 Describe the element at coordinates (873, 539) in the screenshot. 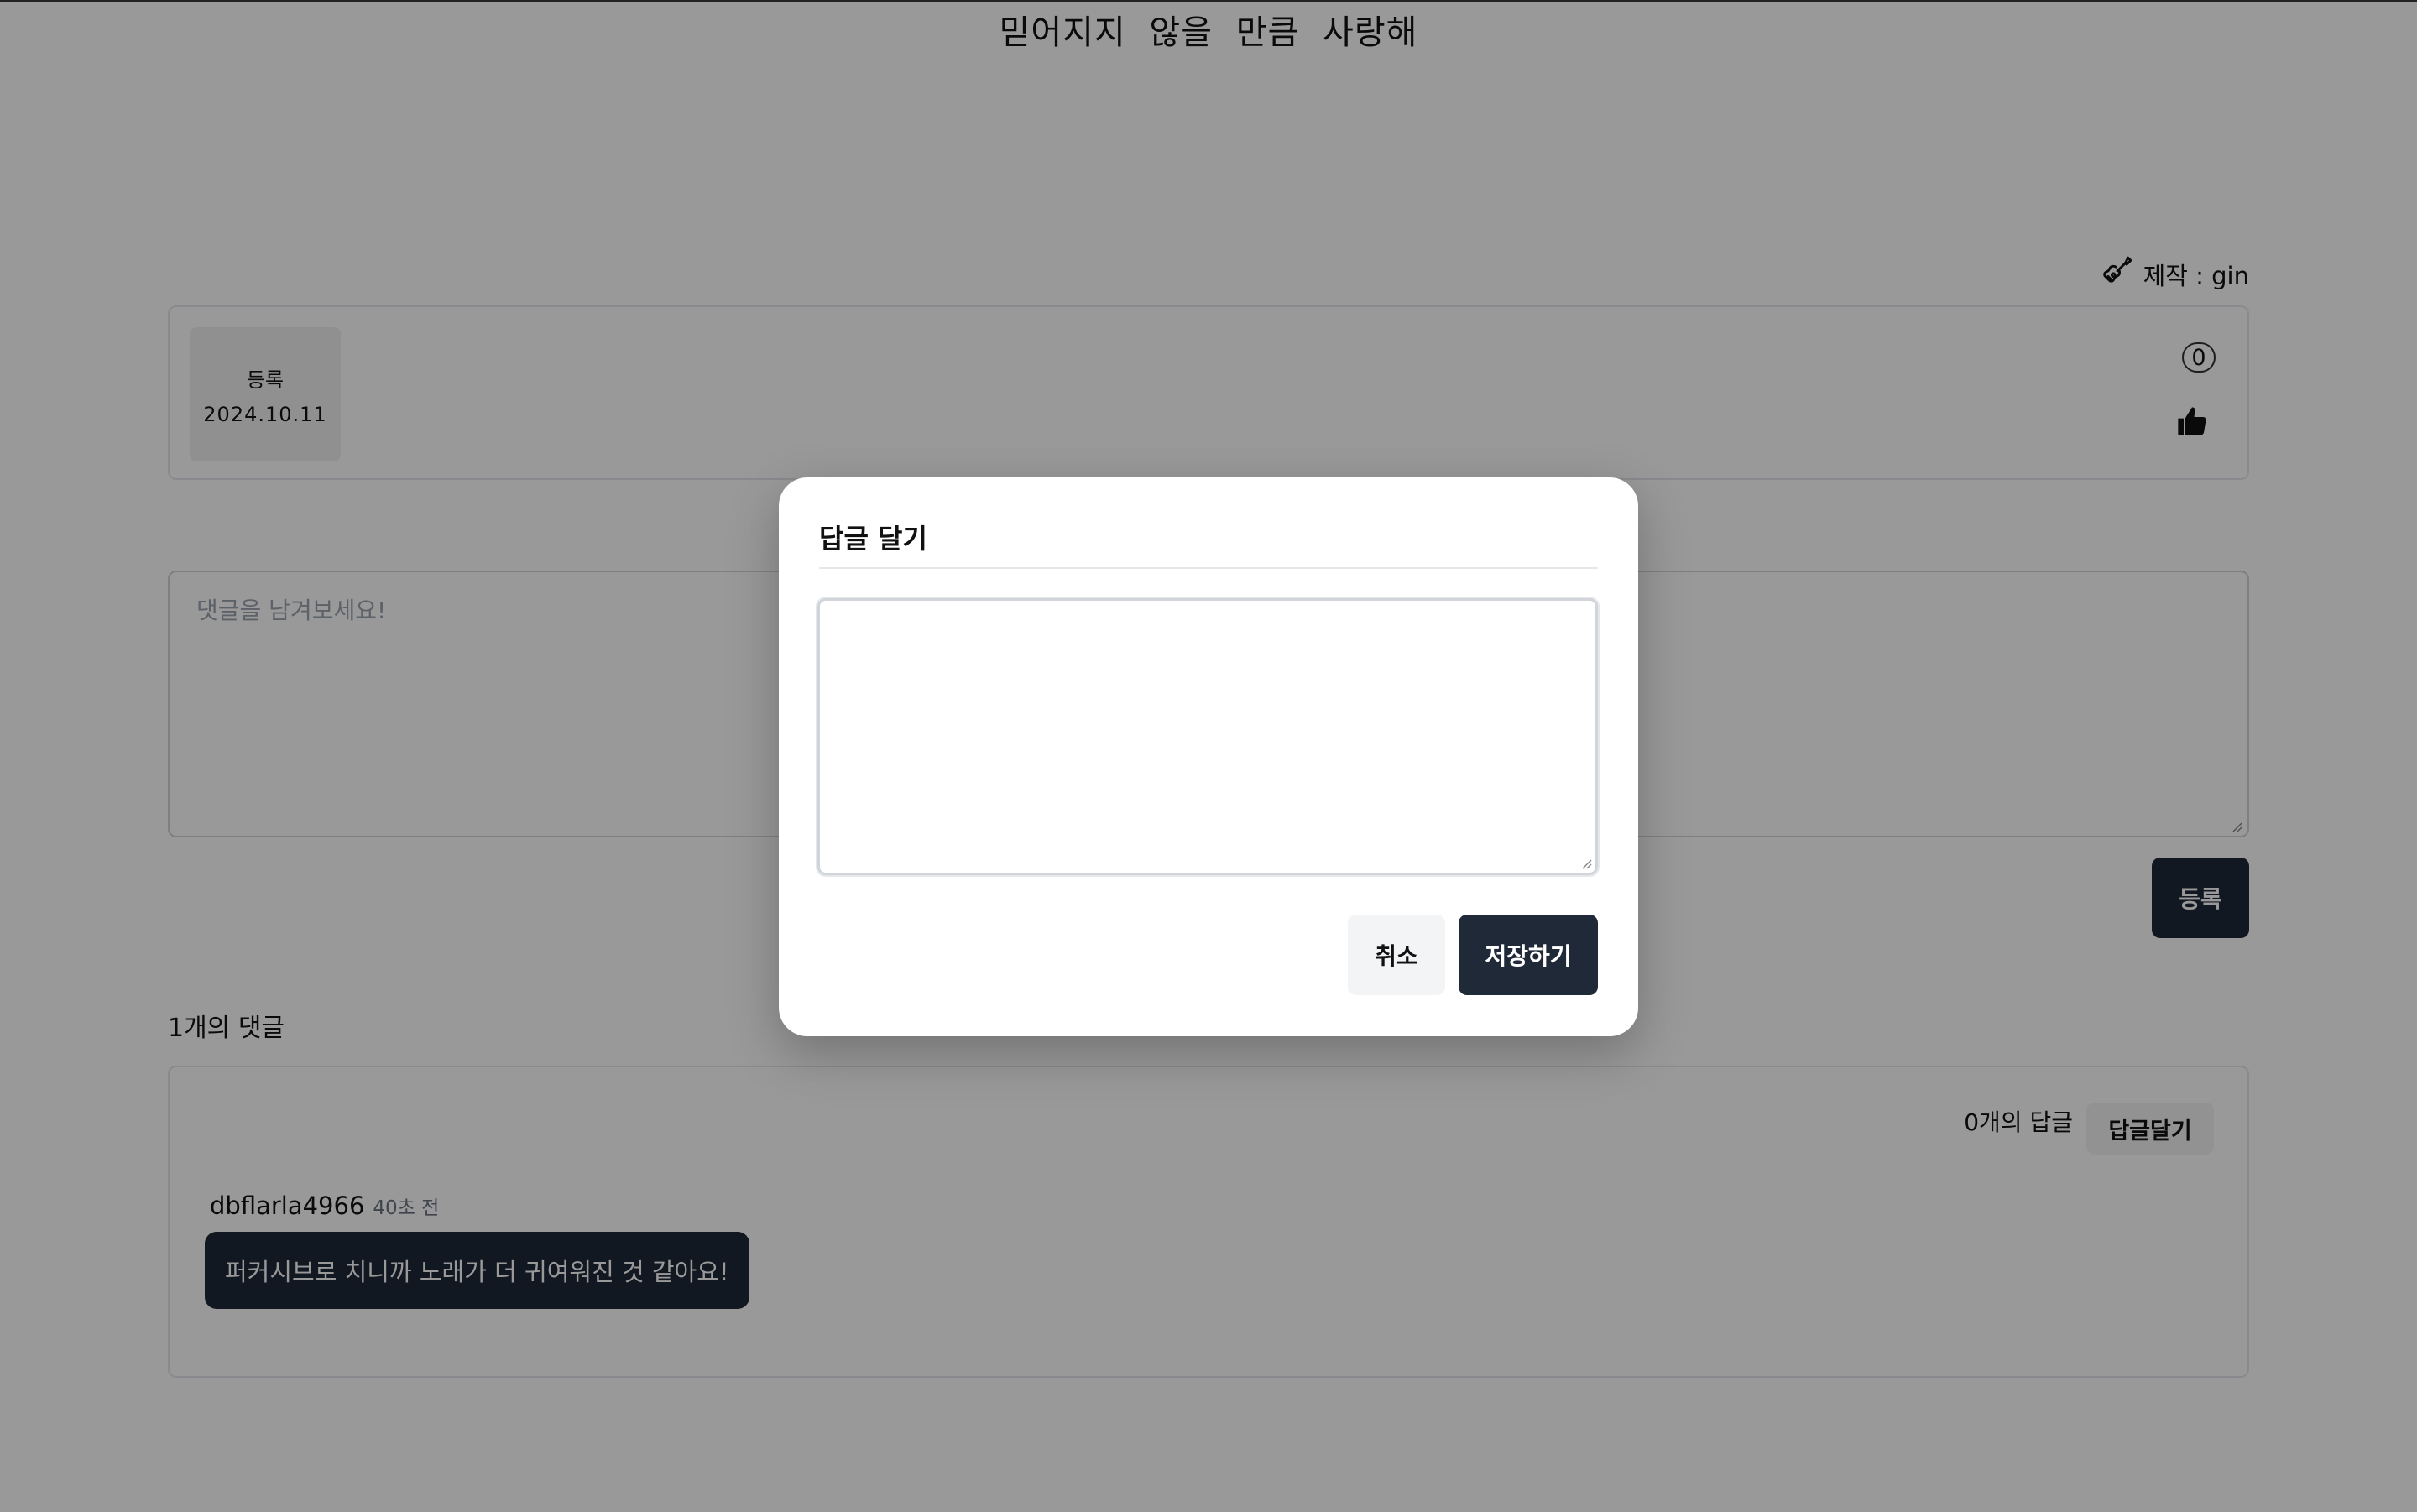

I see `modal-title: 답글 달기` at that location.